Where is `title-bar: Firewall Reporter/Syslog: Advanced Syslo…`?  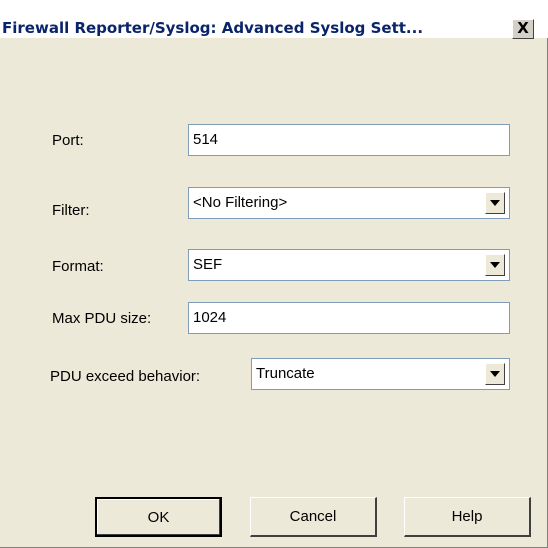 title-bar: Firewall Reporter/Syslog: Advanced Syslo… is located at coordinates (274, 19).